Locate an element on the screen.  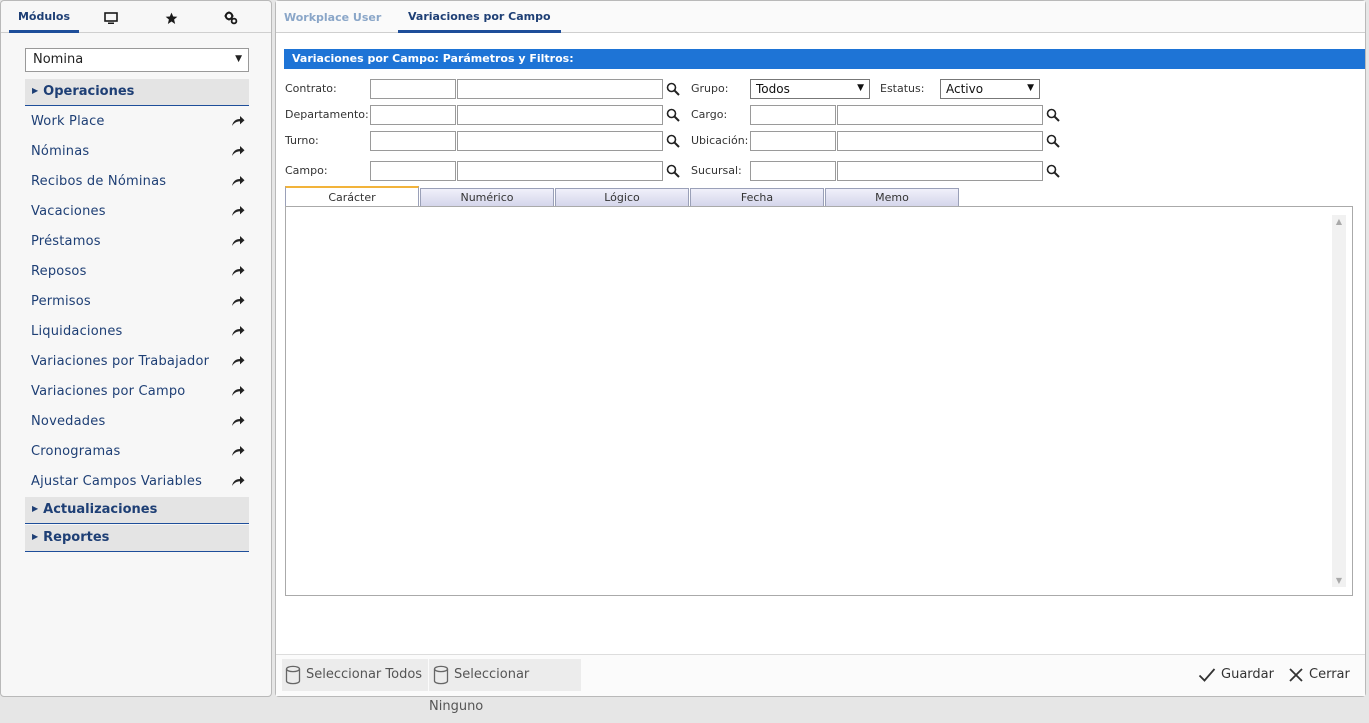
checkmark-icon is located at coordinates (1207, 674).